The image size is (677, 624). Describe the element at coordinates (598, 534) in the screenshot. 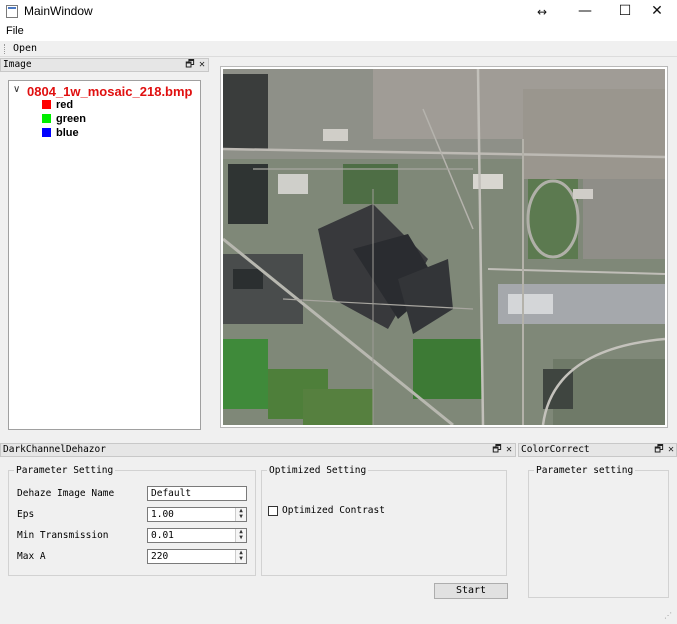

I see `colorcorrect-parameter-group` at that location.